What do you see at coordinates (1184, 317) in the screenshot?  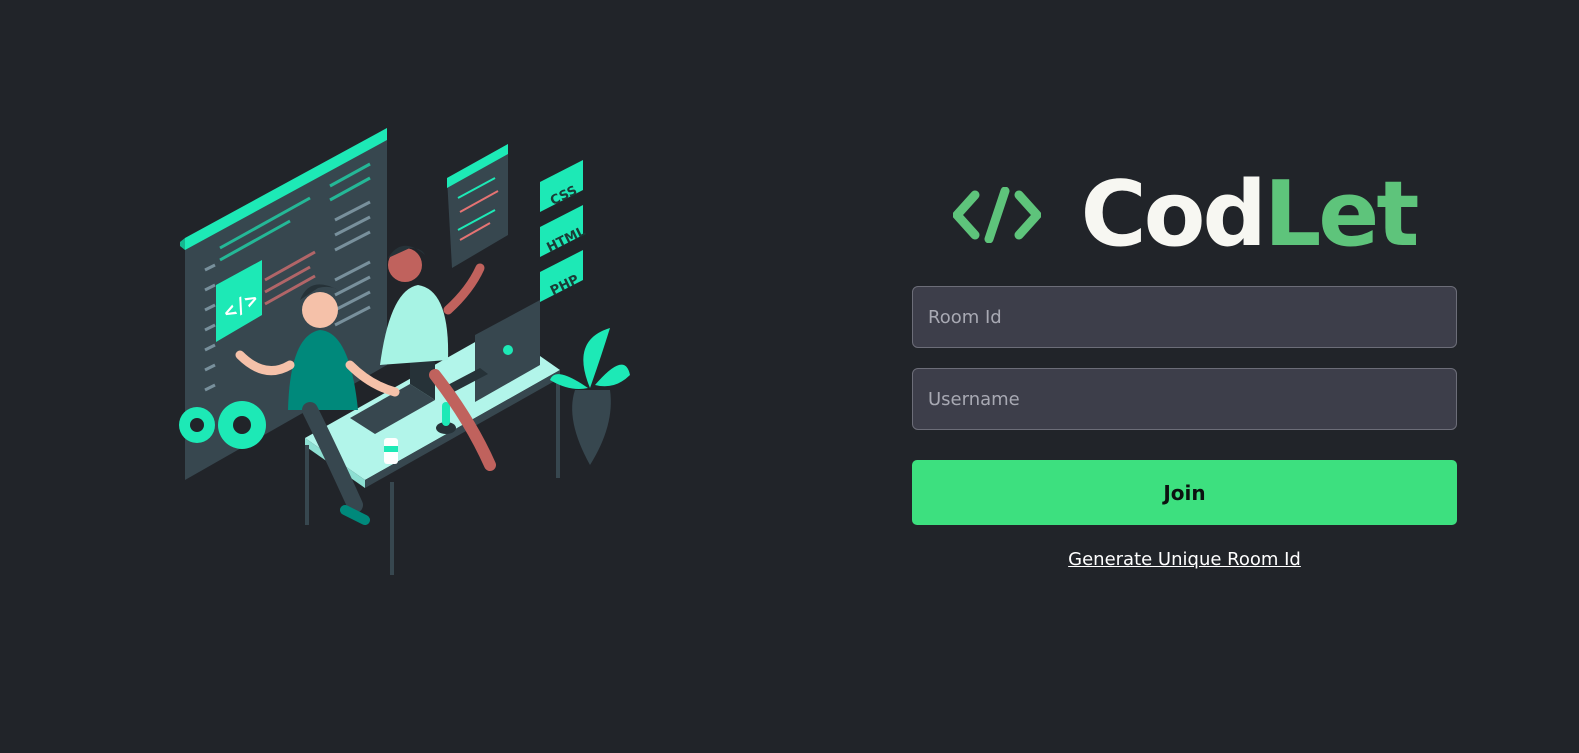 I see `room-id-input` at bounding box center [1184, 317].